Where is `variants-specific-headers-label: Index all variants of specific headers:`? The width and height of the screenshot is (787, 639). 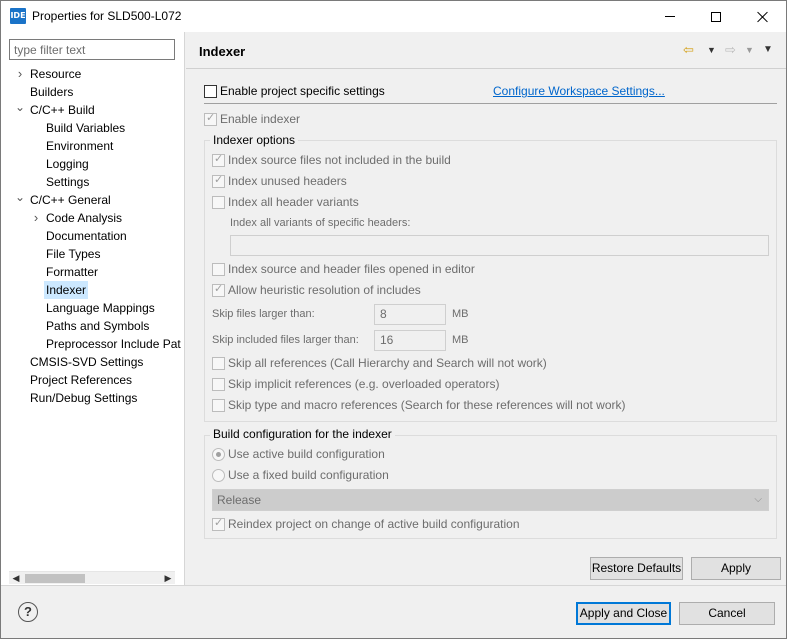
variants-specific-headers-label: Index all variants of specific headers: is located at coordinates (320, 223).